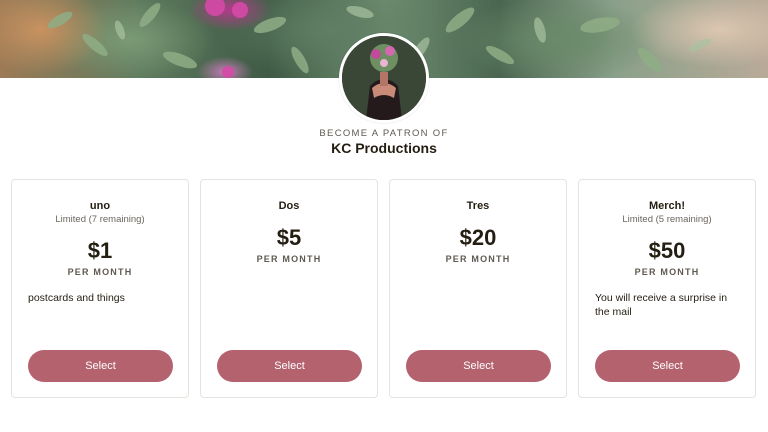 Image resolution: width=768 pixels, height=432 pixels. I want to click on tier-card-dos: Dos $5 PER MONTH Select, so click(289, 288).